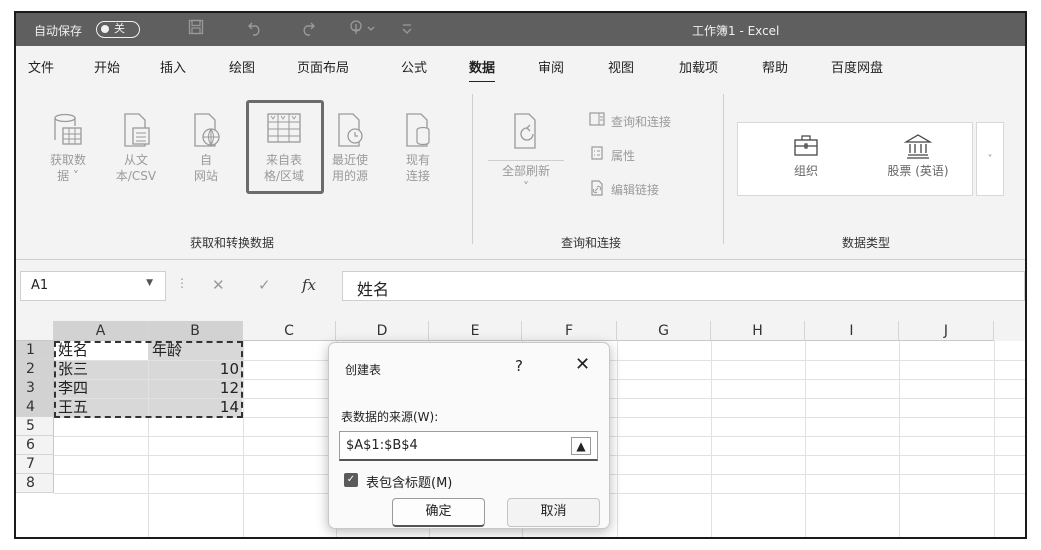  I want to click on stocks-label: 股票 (英语), so click(918, 171).